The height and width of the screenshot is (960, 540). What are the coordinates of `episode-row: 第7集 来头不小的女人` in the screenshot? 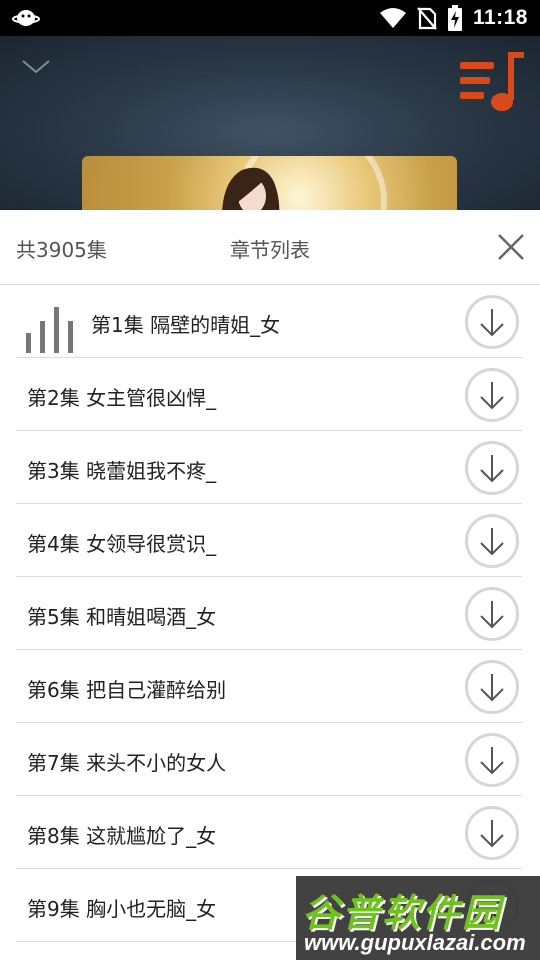 It's located at (269, 759).